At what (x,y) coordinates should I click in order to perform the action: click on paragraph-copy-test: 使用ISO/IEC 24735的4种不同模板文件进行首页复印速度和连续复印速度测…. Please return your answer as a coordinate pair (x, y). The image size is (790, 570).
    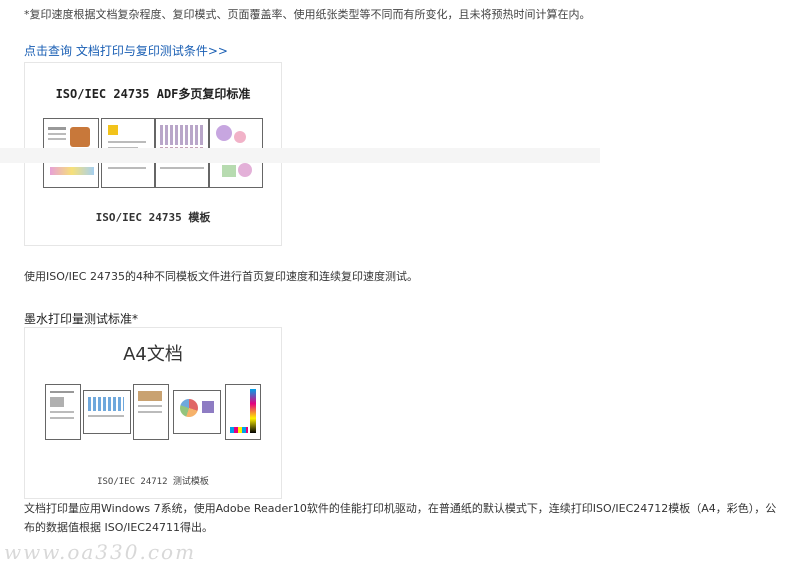
    Looking at the image, I should click on (221, 276).